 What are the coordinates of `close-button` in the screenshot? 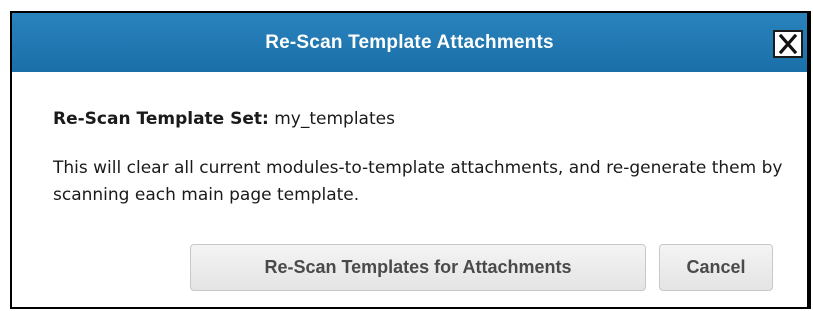 It's located at (788, 44).